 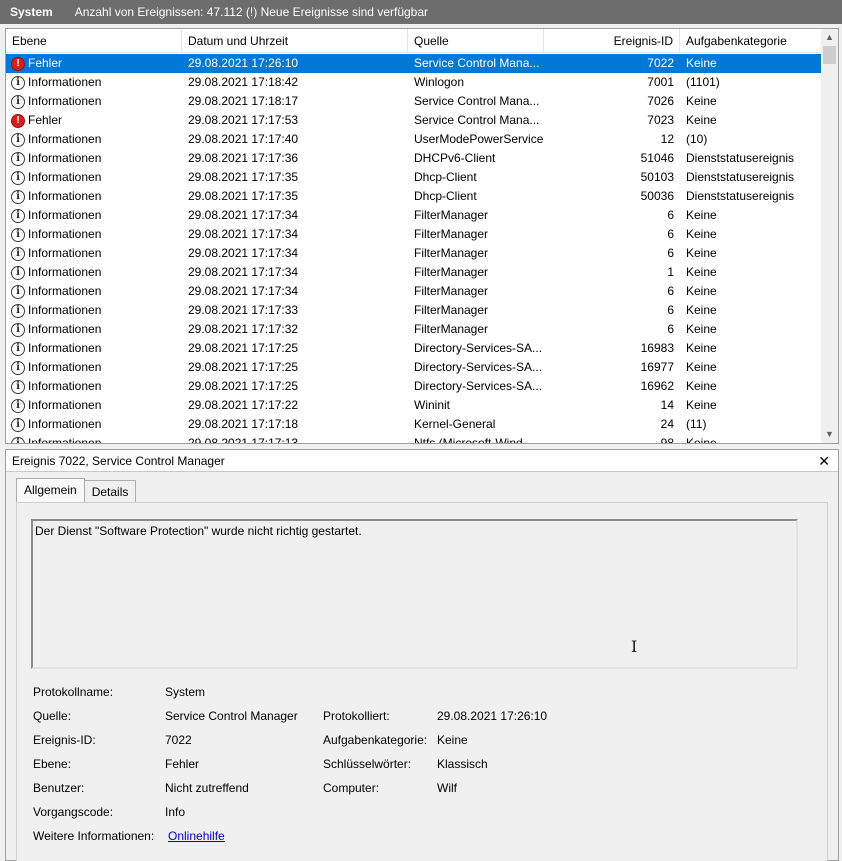 What do you see at coordinates (824, 461) in the screenshot?
I see `close-icon: ✕` at bounding box center [824, 461].